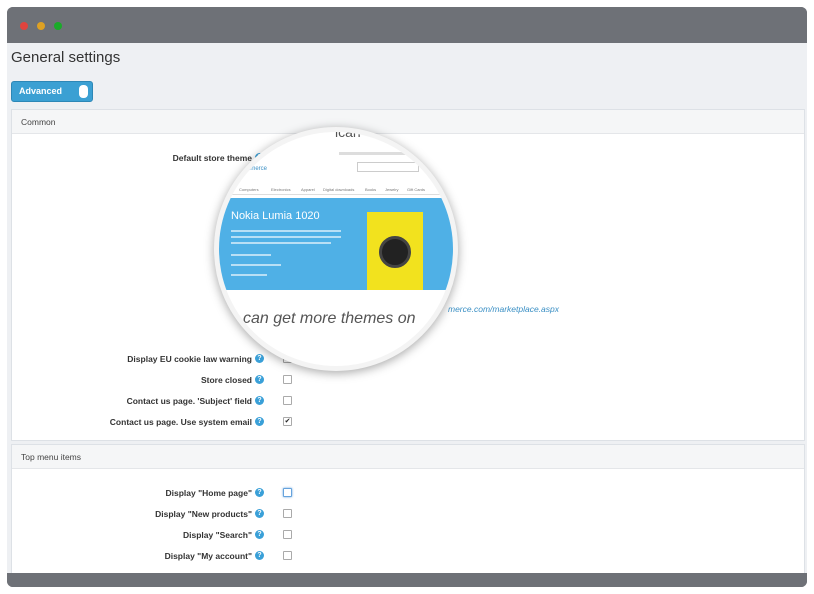 This screenshot has height=594, width=814. Describe the element at coordinates (408, 423) in the screenshot. I see `contact-system-email-row: Contact us page. Use system email ? ✔` at that location.